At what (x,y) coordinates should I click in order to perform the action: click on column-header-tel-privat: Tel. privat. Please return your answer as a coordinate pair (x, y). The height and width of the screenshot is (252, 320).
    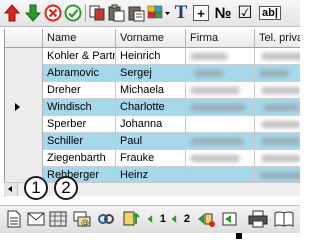
    Looking at the image, I should click on (277, 38).